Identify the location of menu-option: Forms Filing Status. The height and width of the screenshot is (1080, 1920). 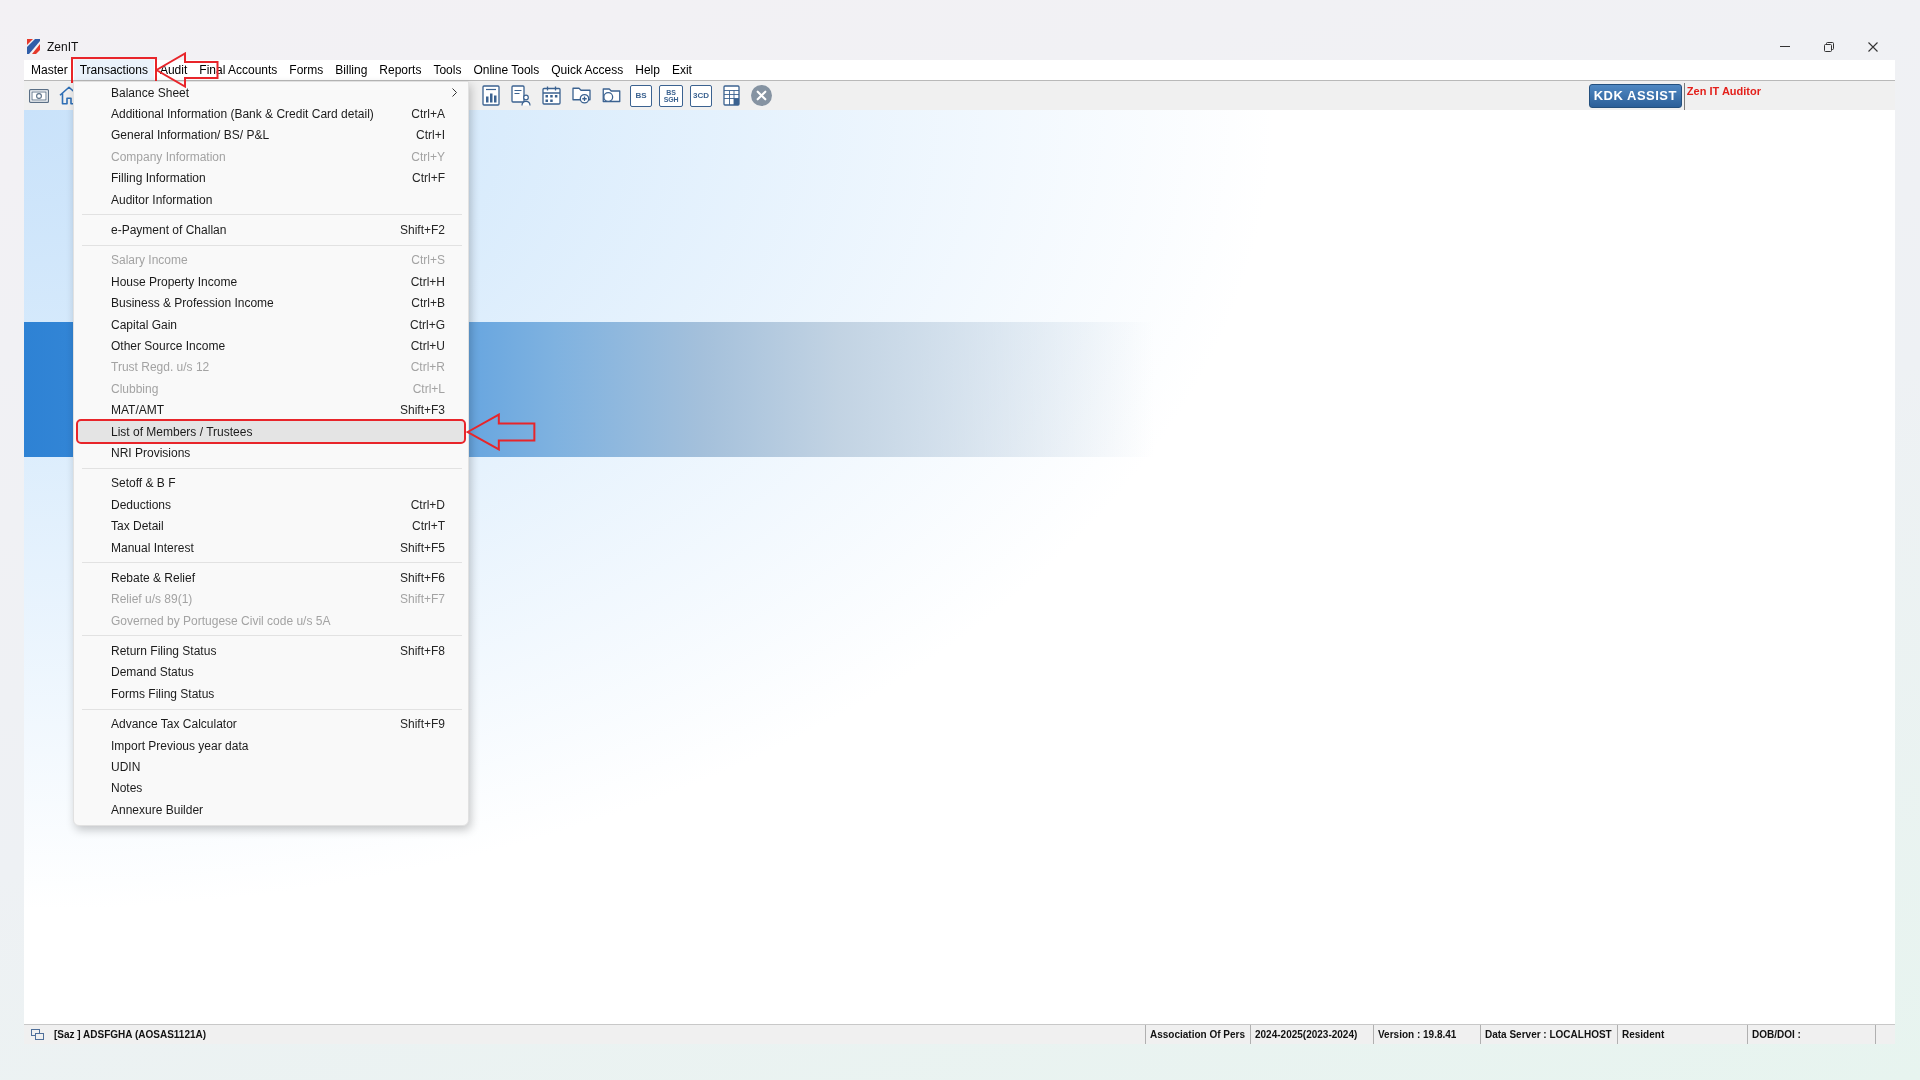
(271, 694).